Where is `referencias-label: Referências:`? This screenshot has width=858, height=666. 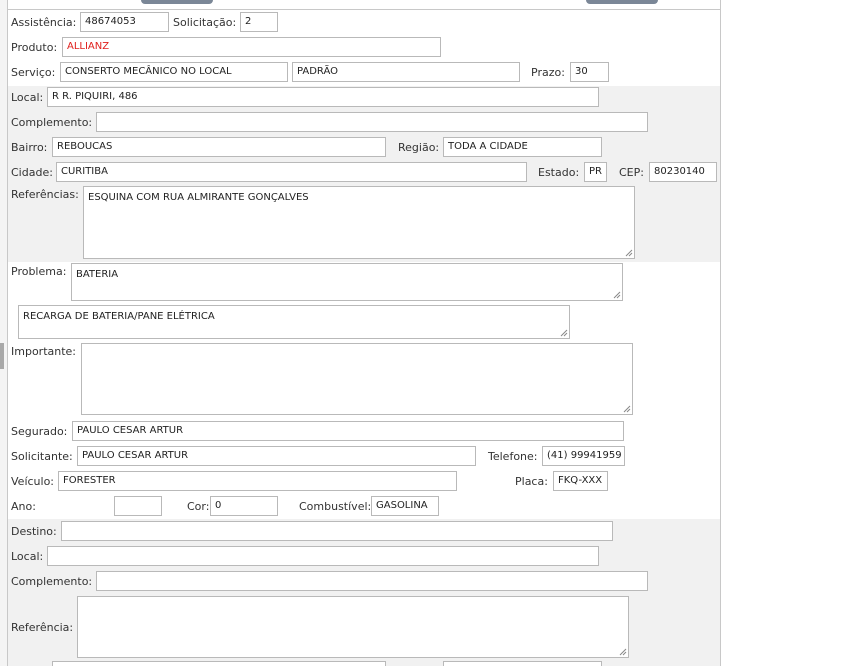 referencias-label: Referências: is located at coordinates (45, 194).